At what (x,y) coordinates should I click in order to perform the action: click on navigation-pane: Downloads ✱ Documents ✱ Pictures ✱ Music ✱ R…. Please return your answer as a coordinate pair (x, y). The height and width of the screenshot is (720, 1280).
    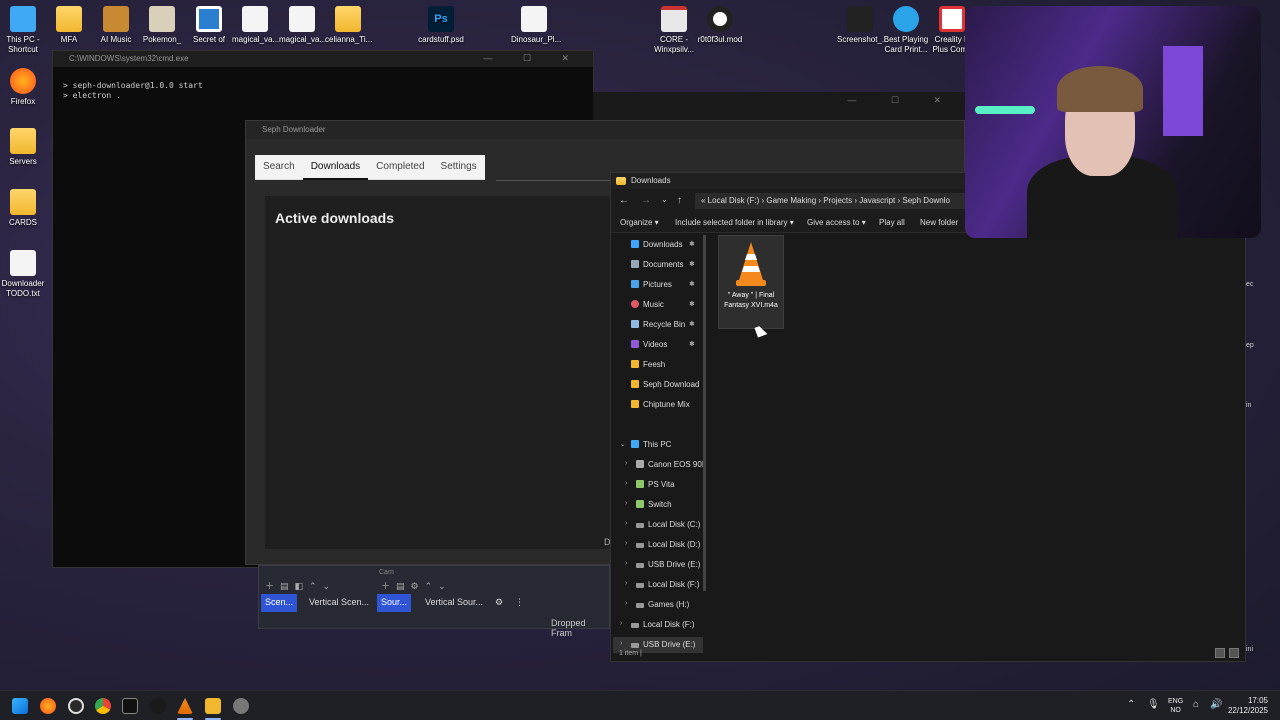
    Looking at the image, I should click on (658, 445).